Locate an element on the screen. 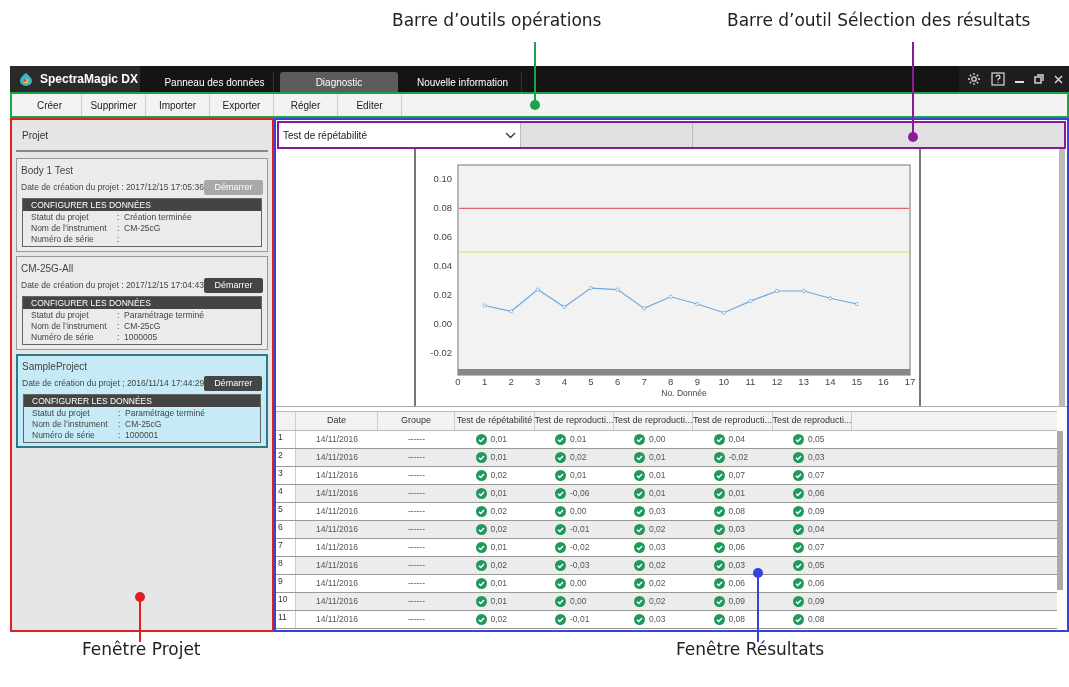 The width and height of the screenshot is (1069, 687). axis-tick-label: 11 is located at coordinates (750, 381).